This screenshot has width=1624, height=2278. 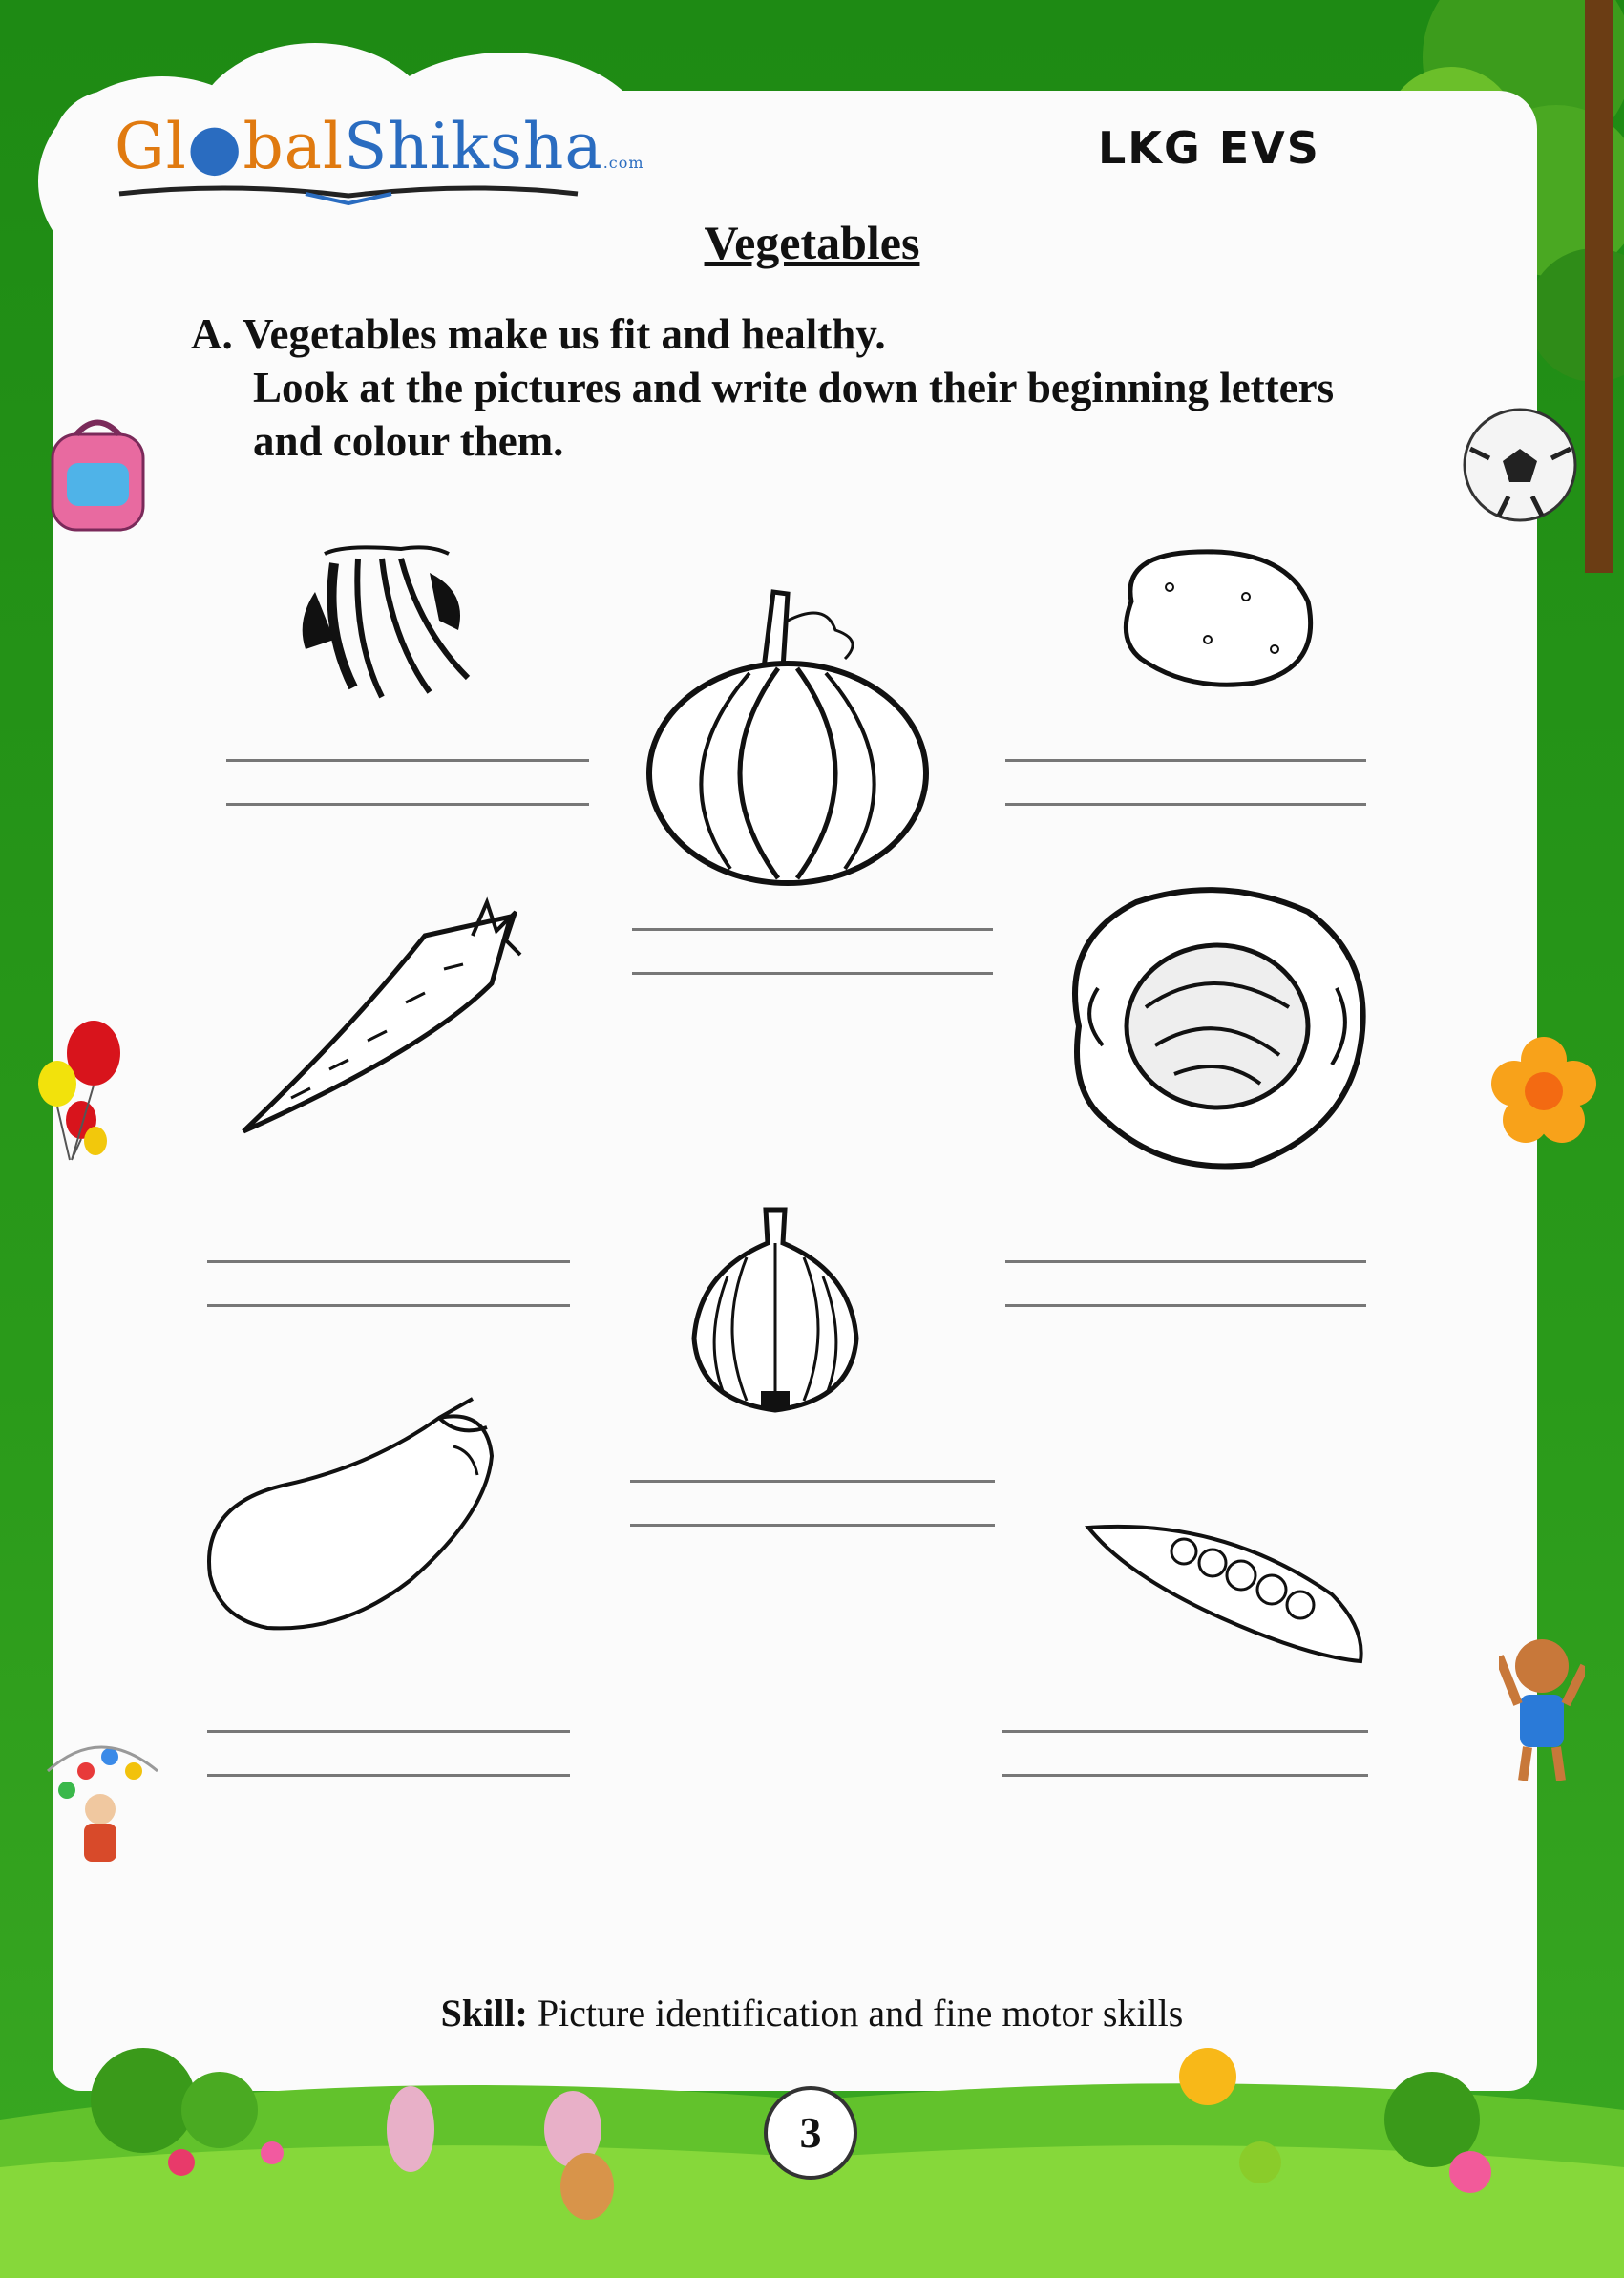 I want to click on cartoon-boy-icon, so click(x=1542, y=1710).